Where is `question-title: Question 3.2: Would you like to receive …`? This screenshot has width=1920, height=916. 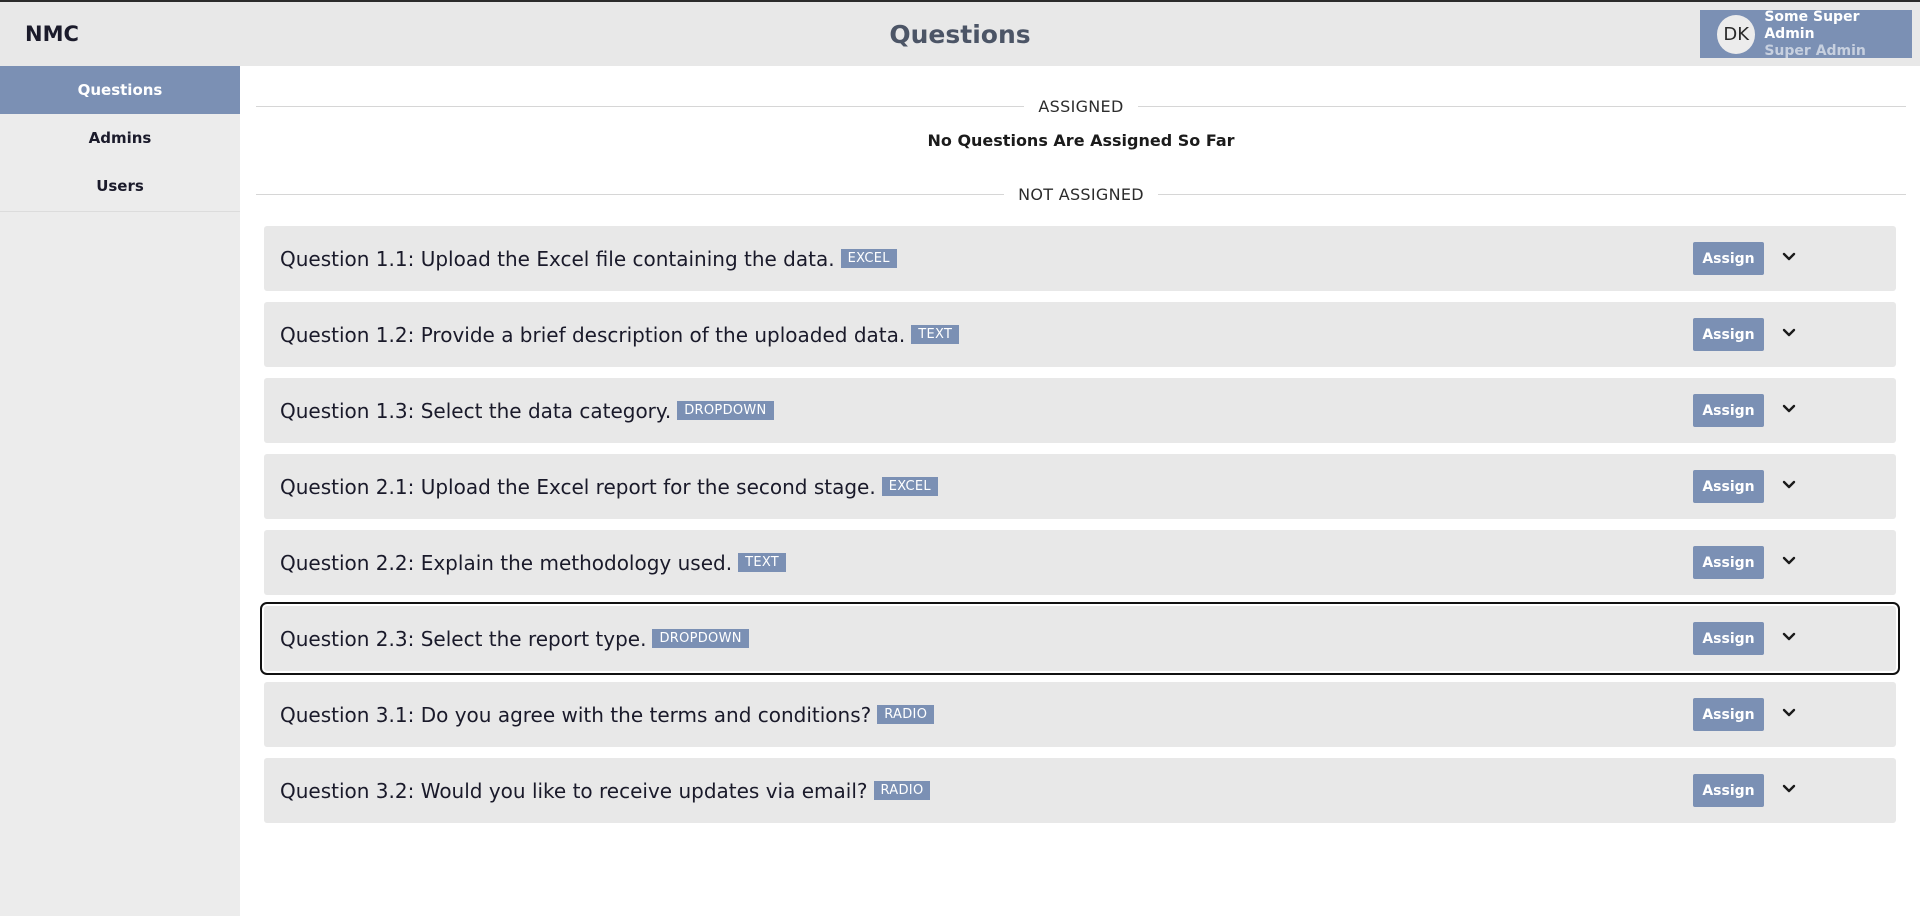
question-title: Question 3.2: Would you like to receive … is located at coordinates (574, 790).